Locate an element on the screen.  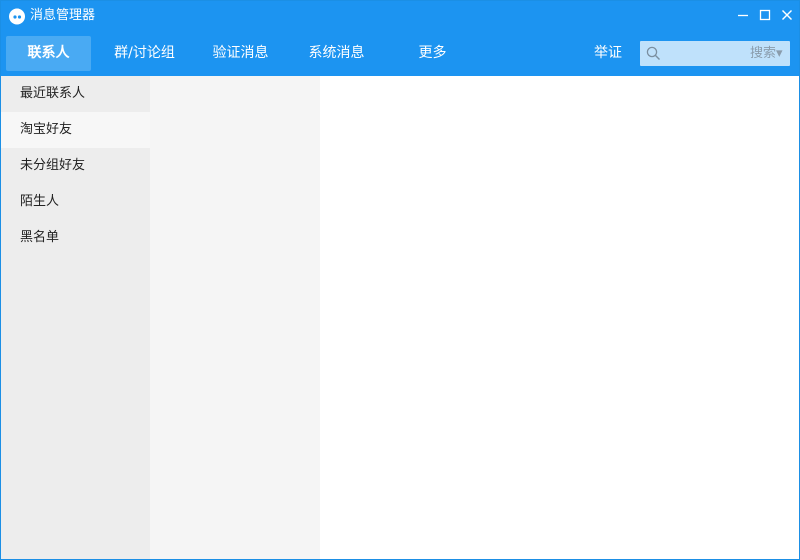
maximize-button is located at coordinates (765, 15).